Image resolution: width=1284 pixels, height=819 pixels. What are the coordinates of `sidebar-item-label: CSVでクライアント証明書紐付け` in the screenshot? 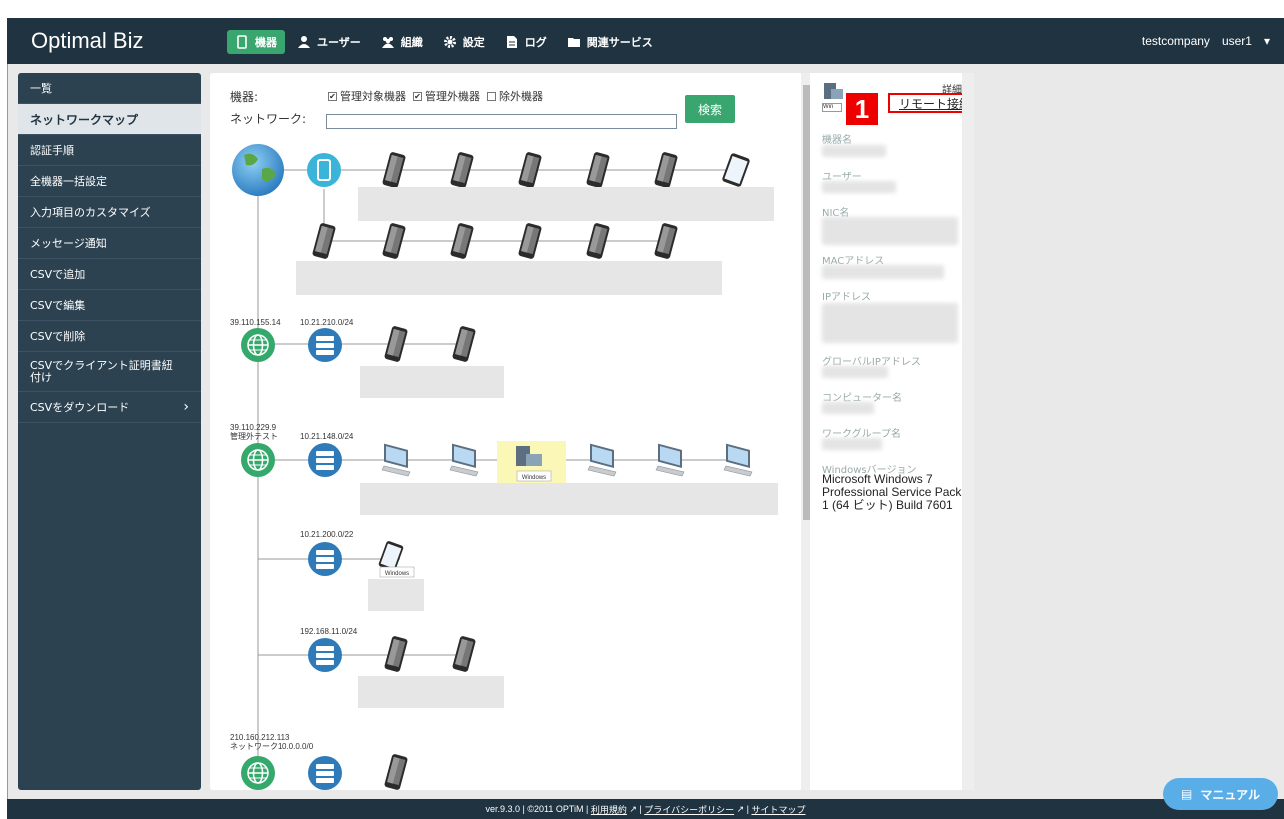 It's located at (101, 371).